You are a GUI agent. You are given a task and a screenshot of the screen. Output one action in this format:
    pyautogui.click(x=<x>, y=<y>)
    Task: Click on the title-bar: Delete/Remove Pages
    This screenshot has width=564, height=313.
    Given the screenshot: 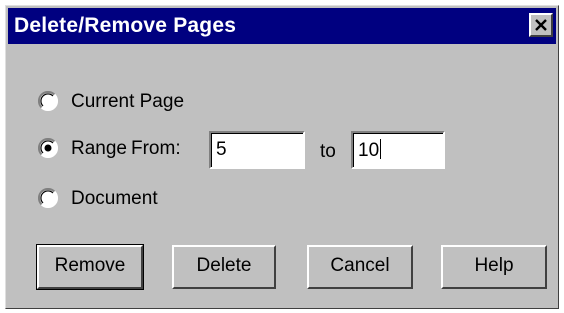 What is the action you would take?
    pyautogui.click(x=282, y=26)
    